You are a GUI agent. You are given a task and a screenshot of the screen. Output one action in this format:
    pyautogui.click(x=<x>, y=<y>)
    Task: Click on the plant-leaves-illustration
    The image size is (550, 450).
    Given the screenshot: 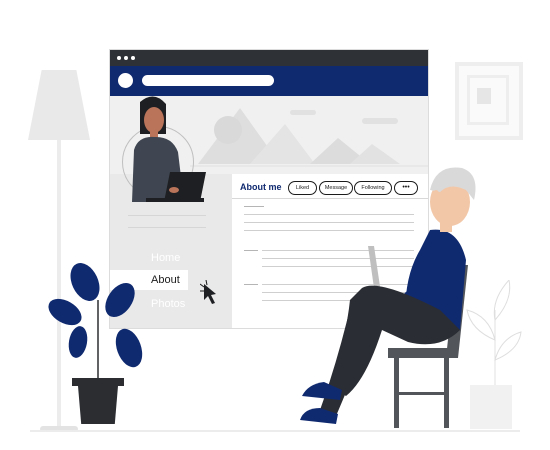 What is the action you would take?
    pyautogui.click(x=95, y=320)
    